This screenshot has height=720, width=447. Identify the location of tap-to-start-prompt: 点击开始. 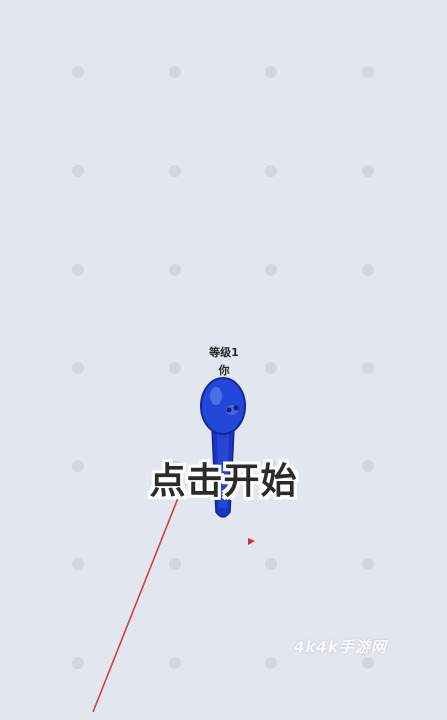
(223, 478).